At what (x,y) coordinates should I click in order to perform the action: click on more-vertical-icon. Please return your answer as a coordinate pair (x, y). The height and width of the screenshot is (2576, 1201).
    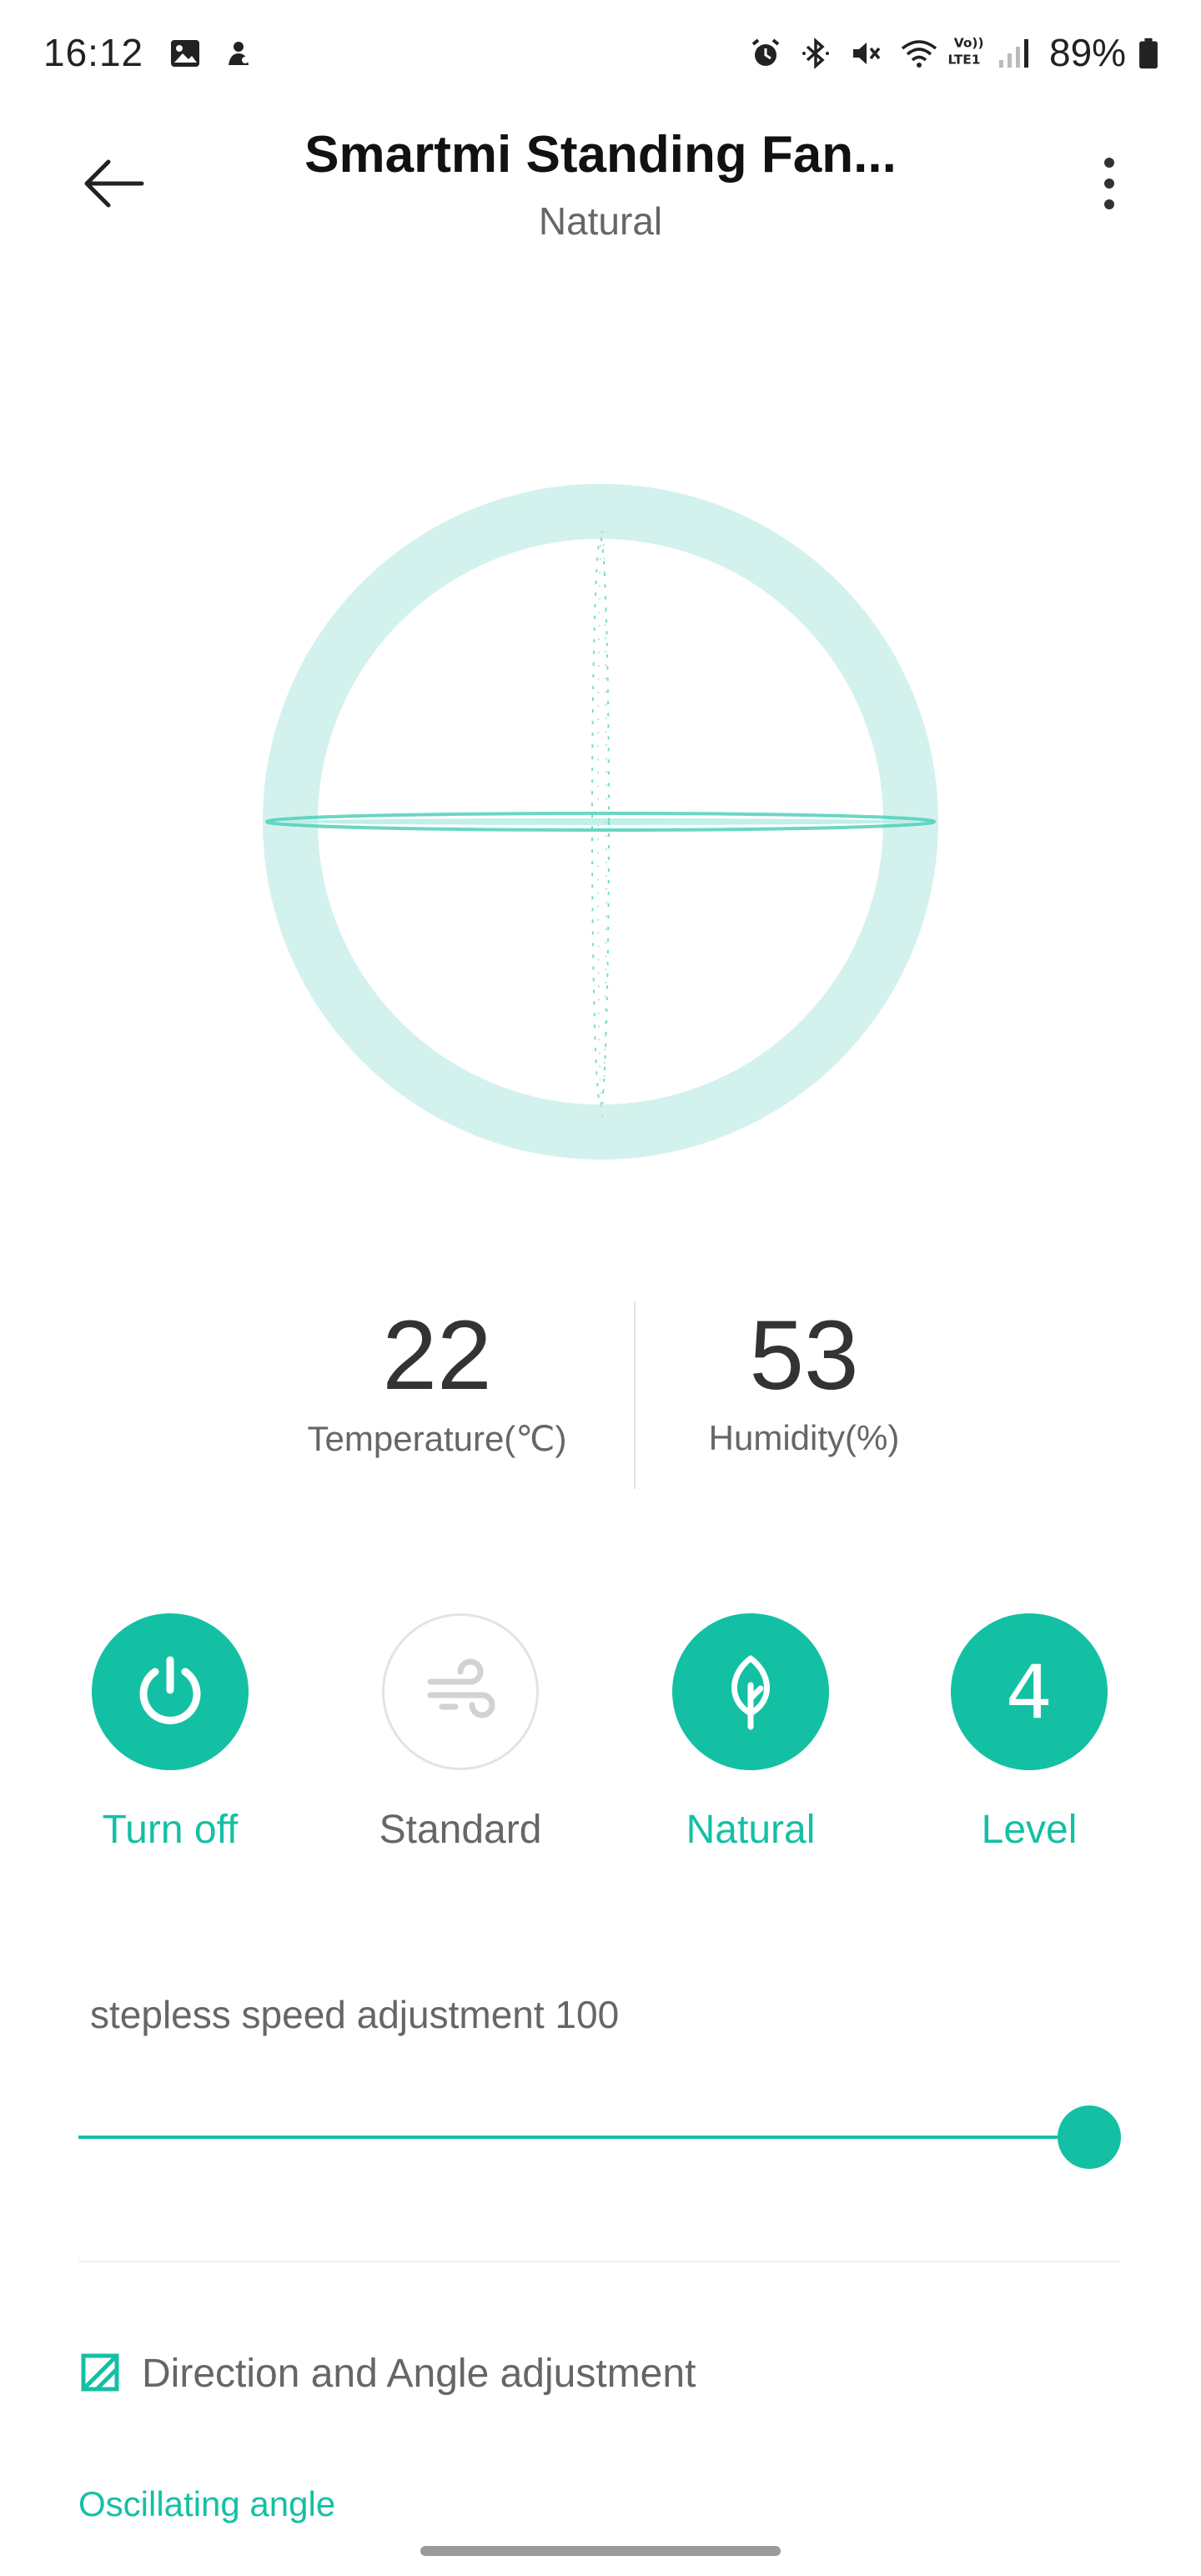
    Looking at the image, I should click on (1109, 183).